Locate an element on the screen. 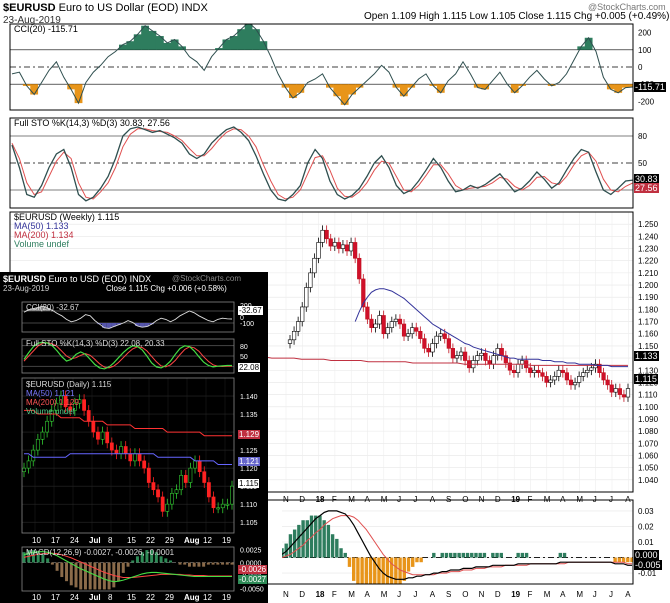  macd-x-label-5: A is located at coordinates (368, 594).